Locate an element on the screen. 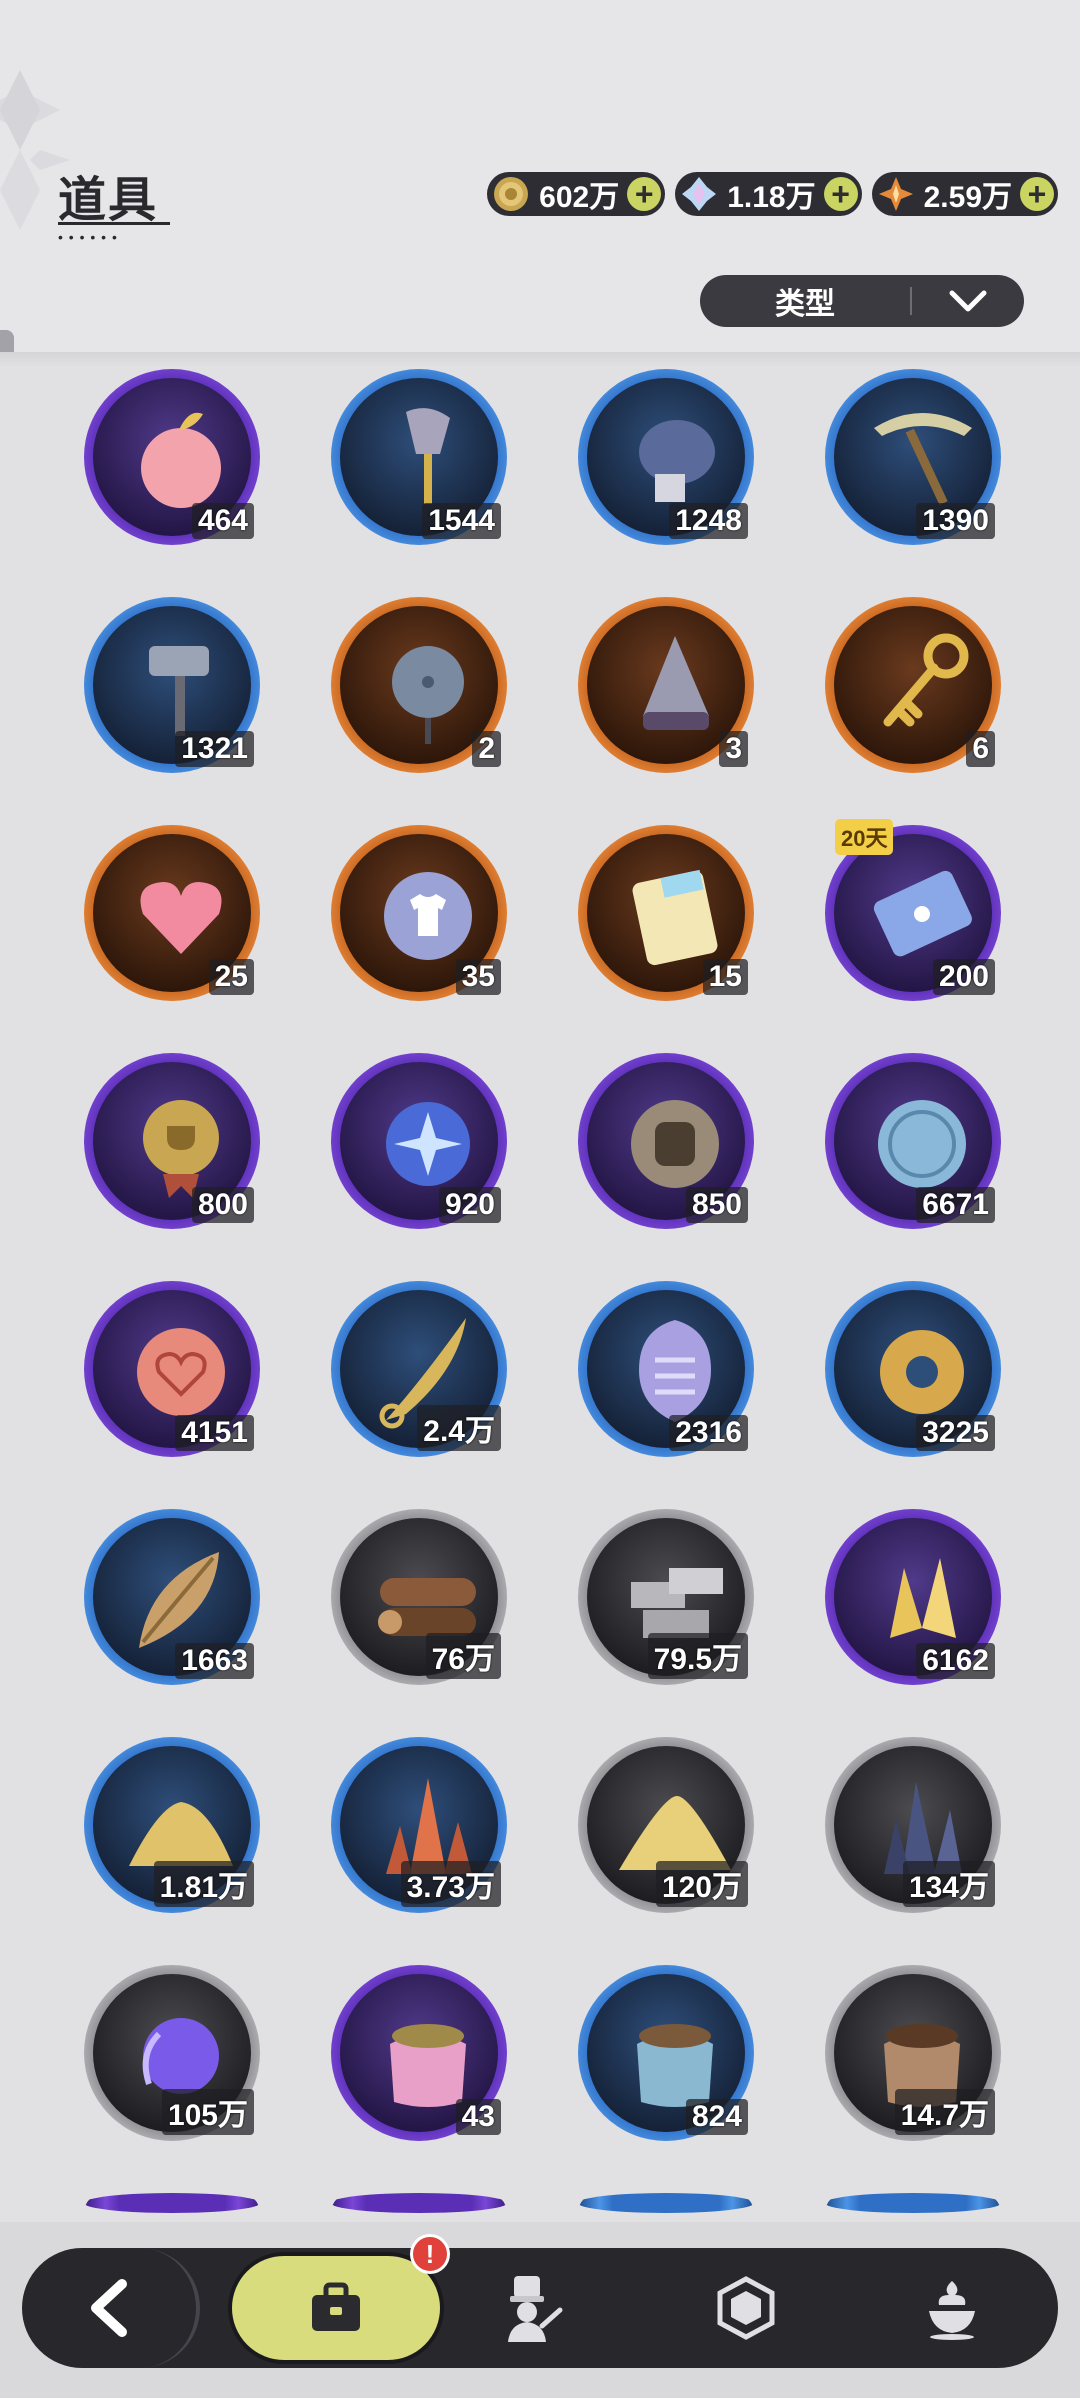  inventory-item: 824 is located at coordinates (666, 2053).